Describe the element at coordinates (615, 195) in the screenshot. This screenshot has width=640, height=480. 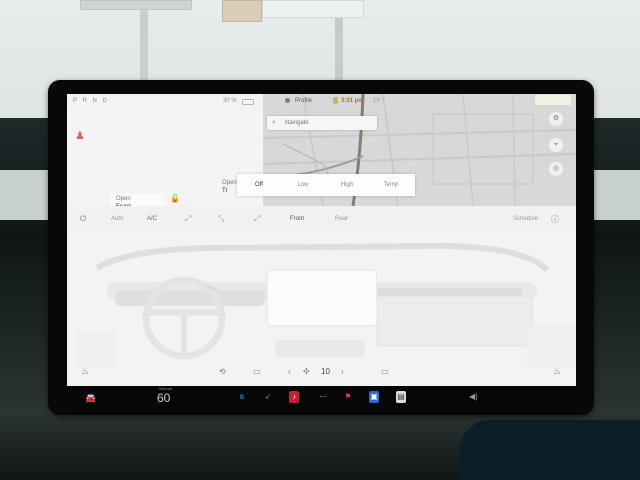
I see `dashboard-trim` at that location.